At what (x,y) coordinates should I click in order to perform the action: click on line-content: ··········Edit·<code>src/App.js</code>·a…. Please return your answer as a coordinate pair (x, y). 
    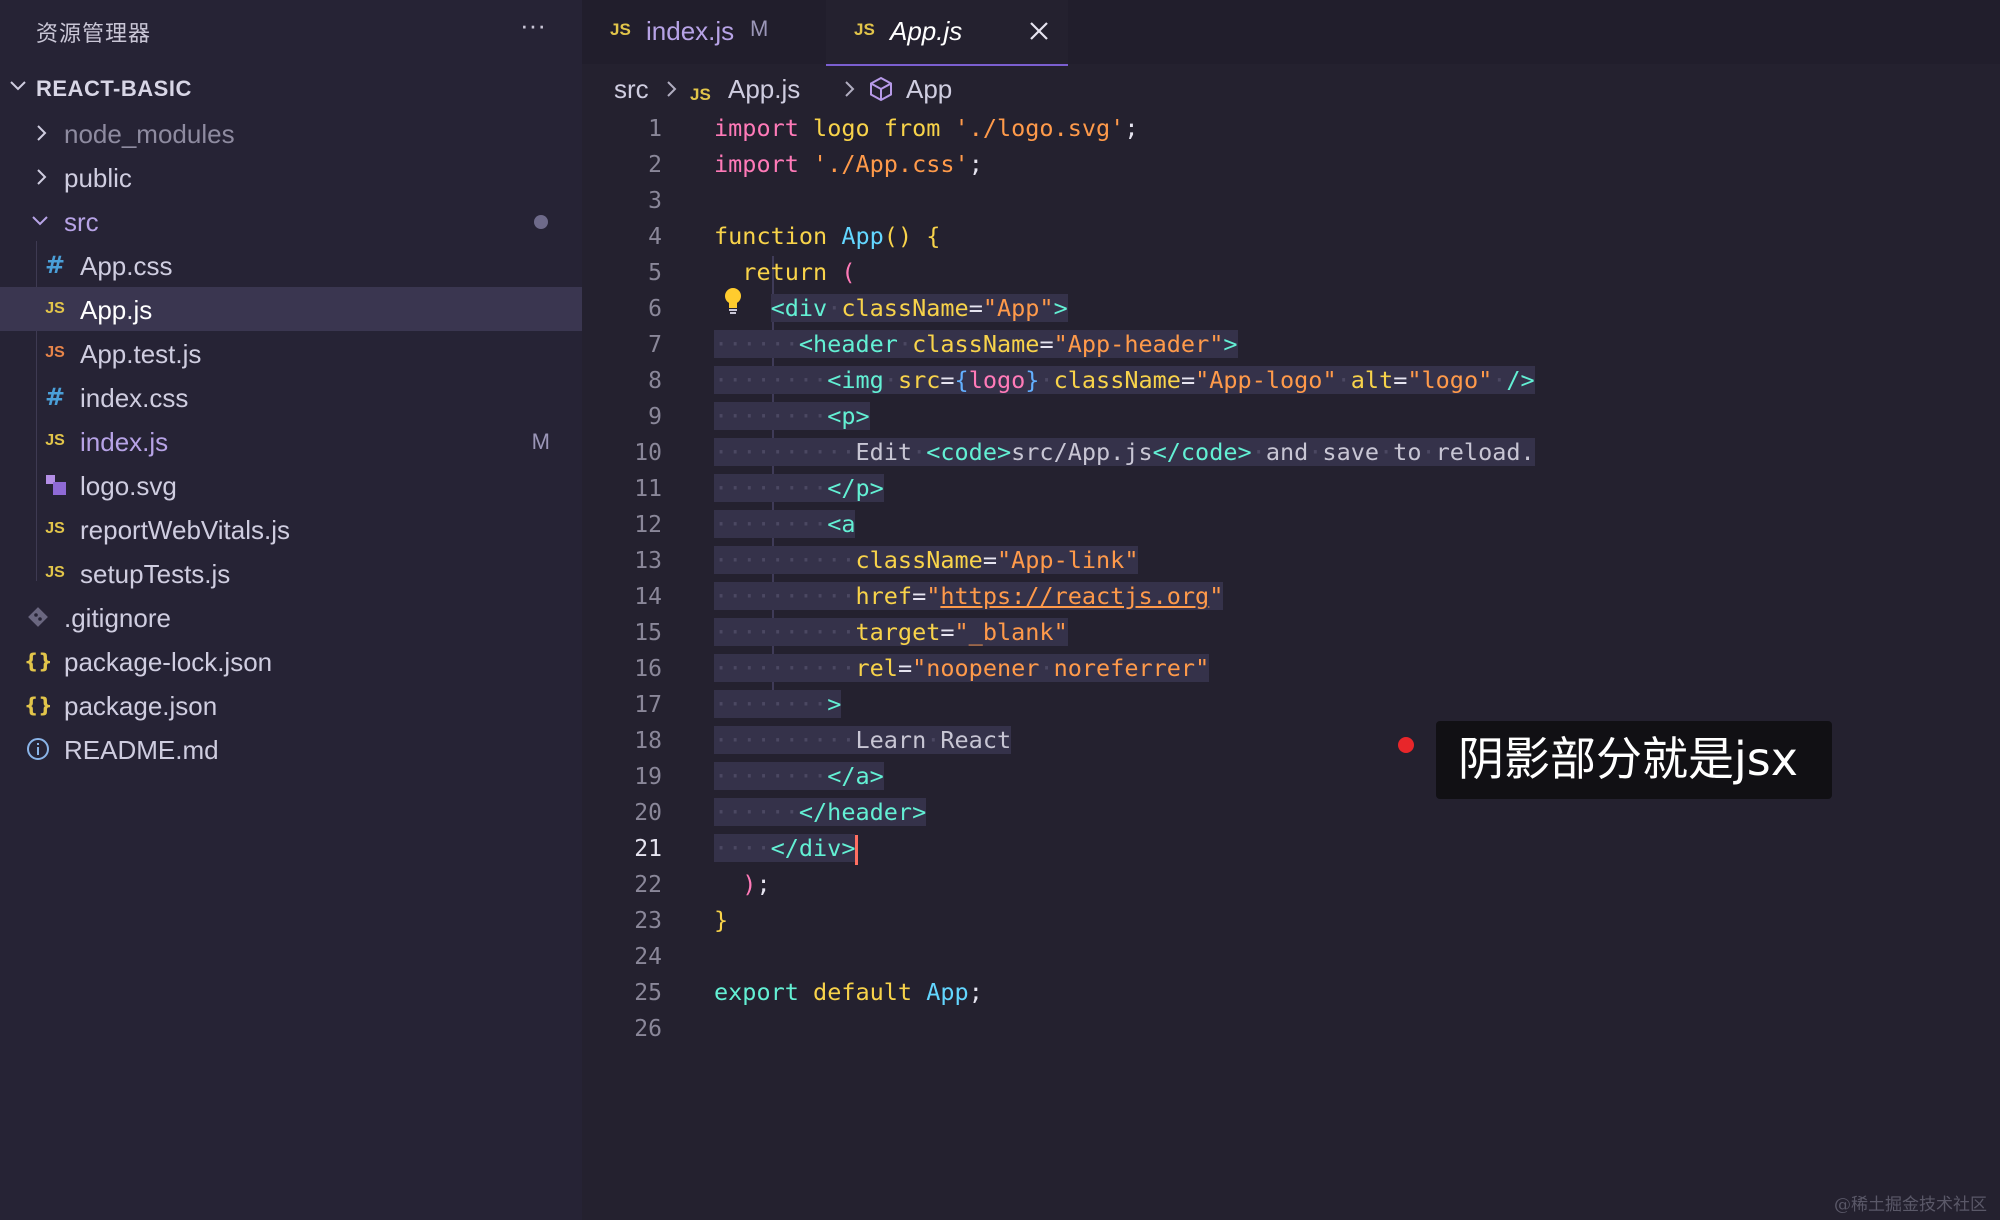
    Looking at the image, I should click on (1124, 452).